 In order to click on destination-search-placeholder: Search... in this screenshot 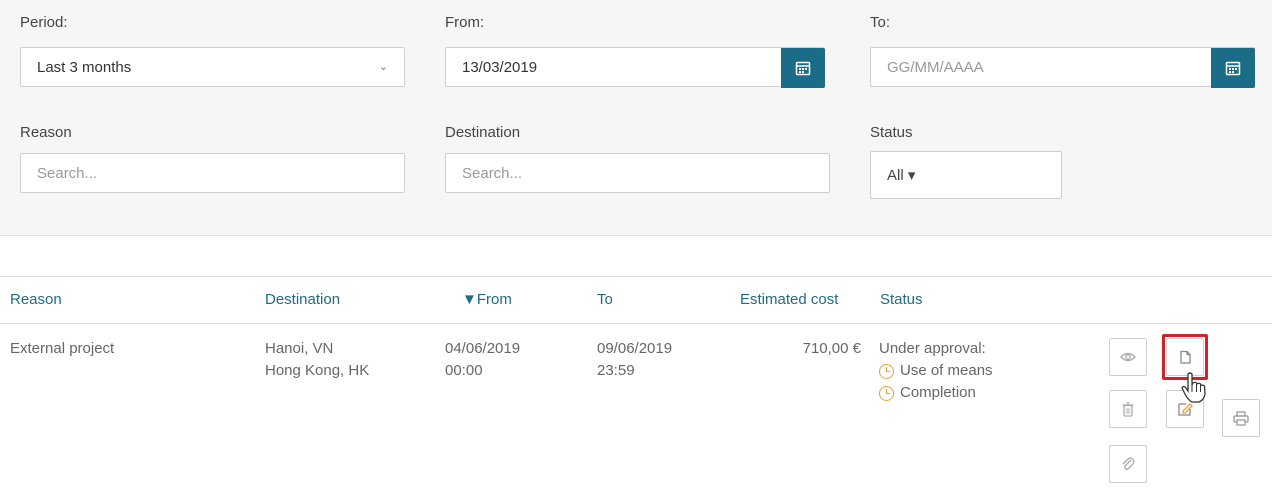, I will do `click(492, 173)`.